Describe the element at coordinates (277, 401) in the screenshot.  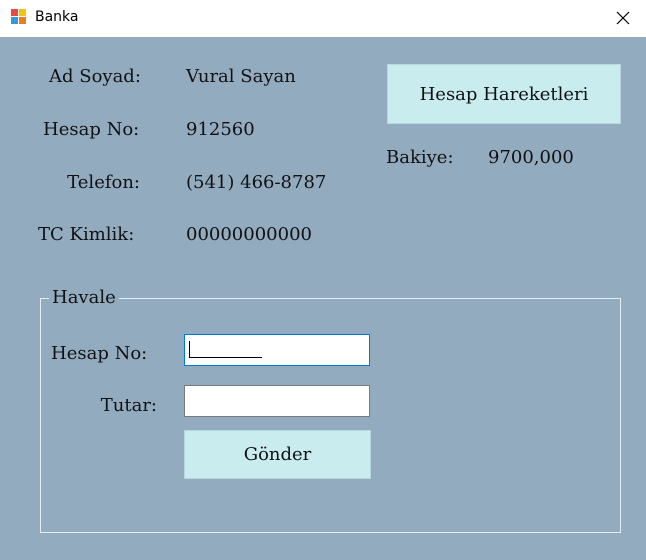
I see `amount-input` at that location.